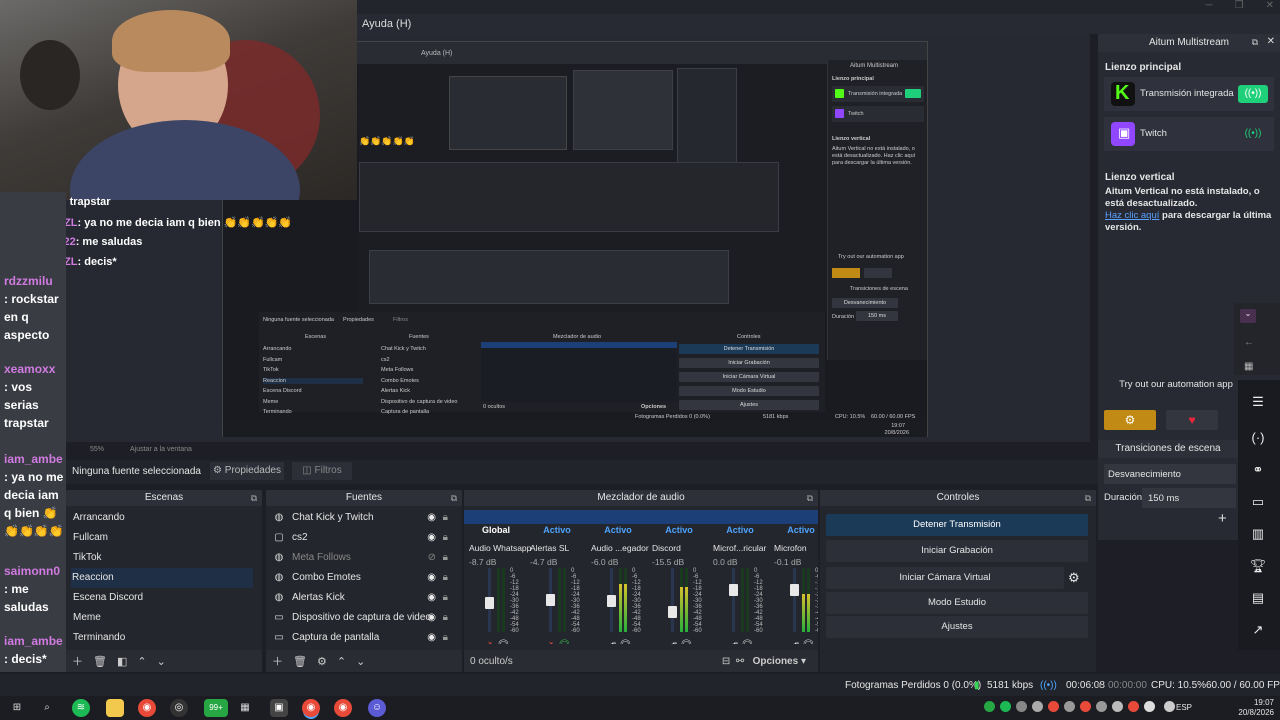  Describe the element at coordinates (360, 538) in the screenshot. I see `source-item: ▢ cs2 ◉ 🔒︎` at that location.